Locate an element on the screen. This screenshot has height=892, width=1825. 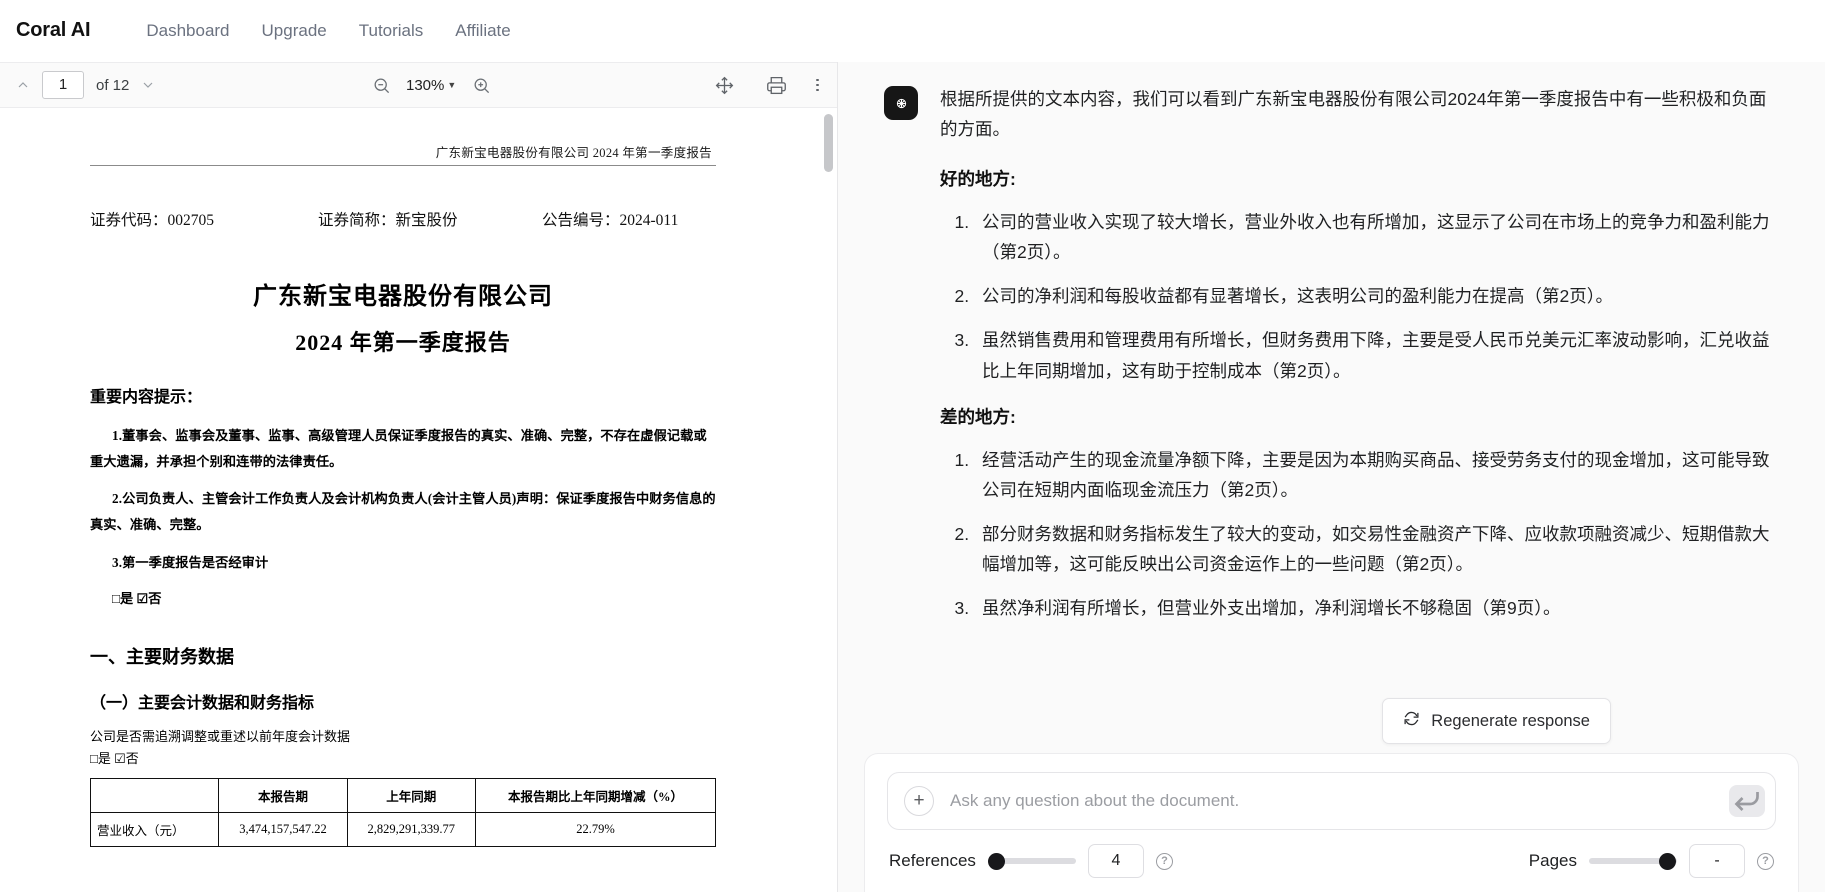
table-header-current: 本报告期 is located at coordinates (283, 796).